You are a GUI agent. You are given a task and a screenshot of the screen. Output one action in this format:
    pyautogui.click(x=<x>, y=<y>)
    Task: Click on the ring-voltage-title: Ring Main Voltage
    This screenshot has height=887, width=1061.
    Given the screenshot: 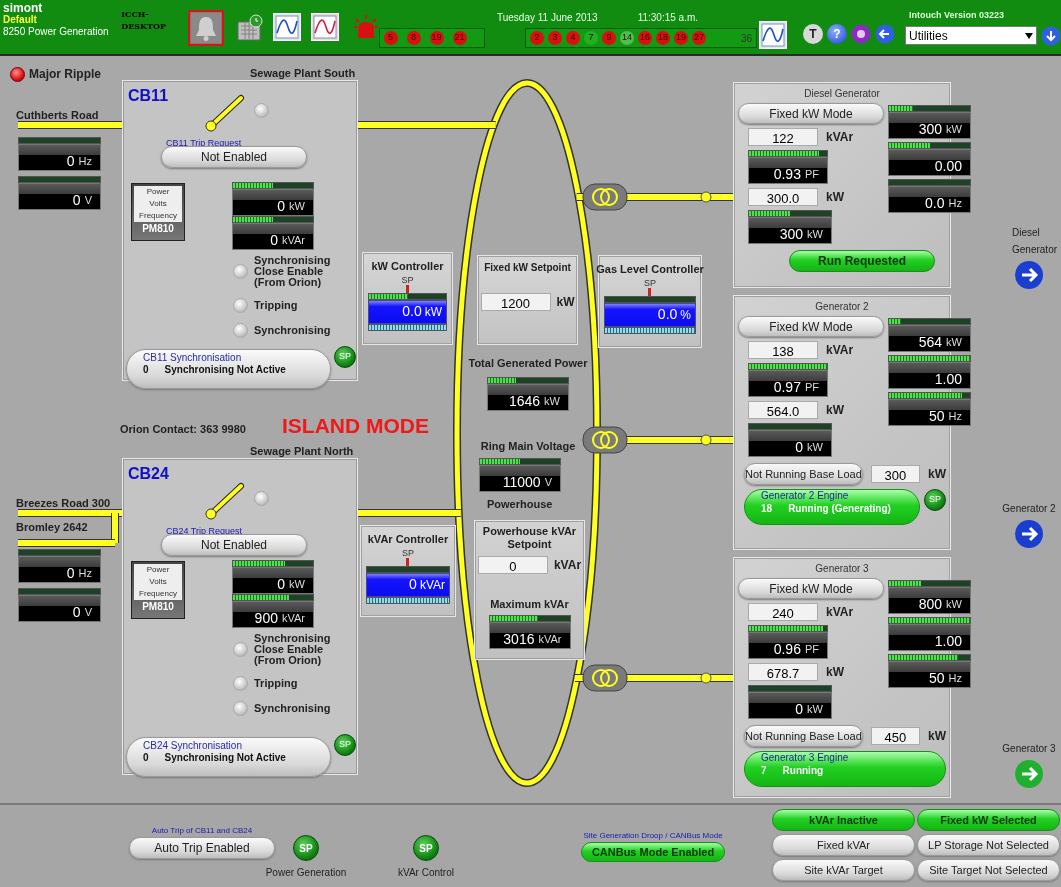 What is the action you would take?
    pyautogui.click(x=528, y=446)
    